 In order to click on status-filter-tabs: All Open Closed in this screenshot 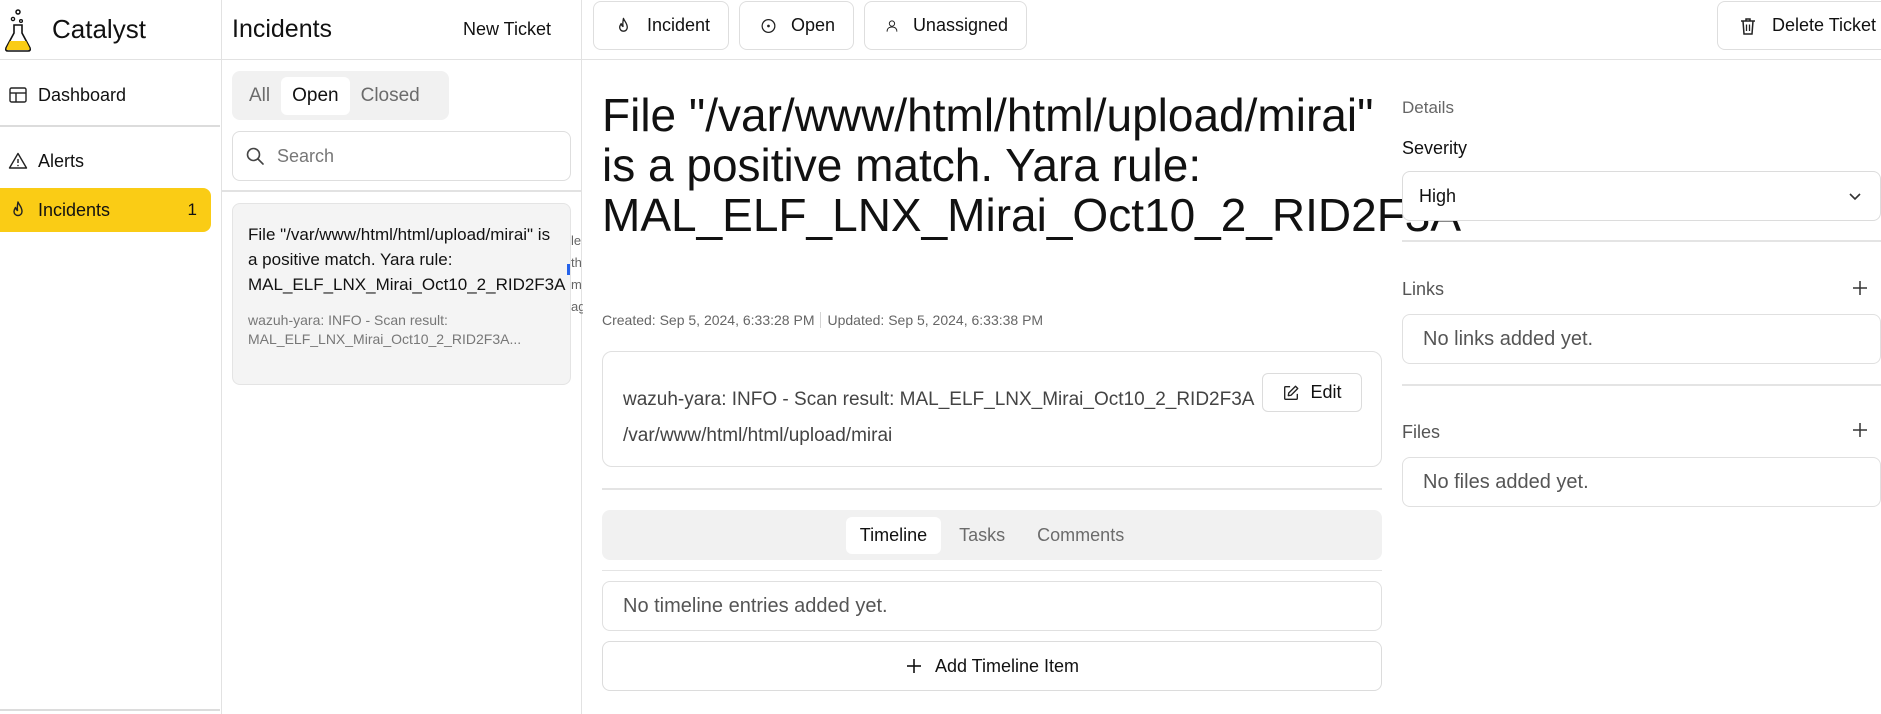, I will do `click(340, 95)`.